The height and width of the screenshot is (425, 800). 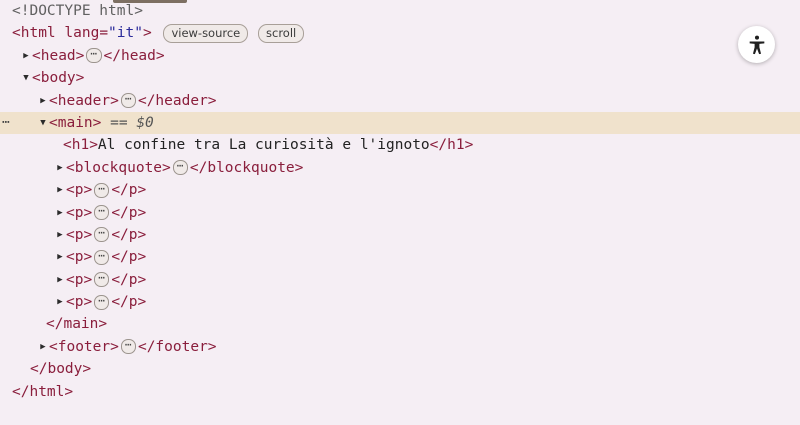 What do you see at coordinates (80, 145) in the screenshot?
I see `h1-open-tag: <h1>` at bounding box center [80, 145].